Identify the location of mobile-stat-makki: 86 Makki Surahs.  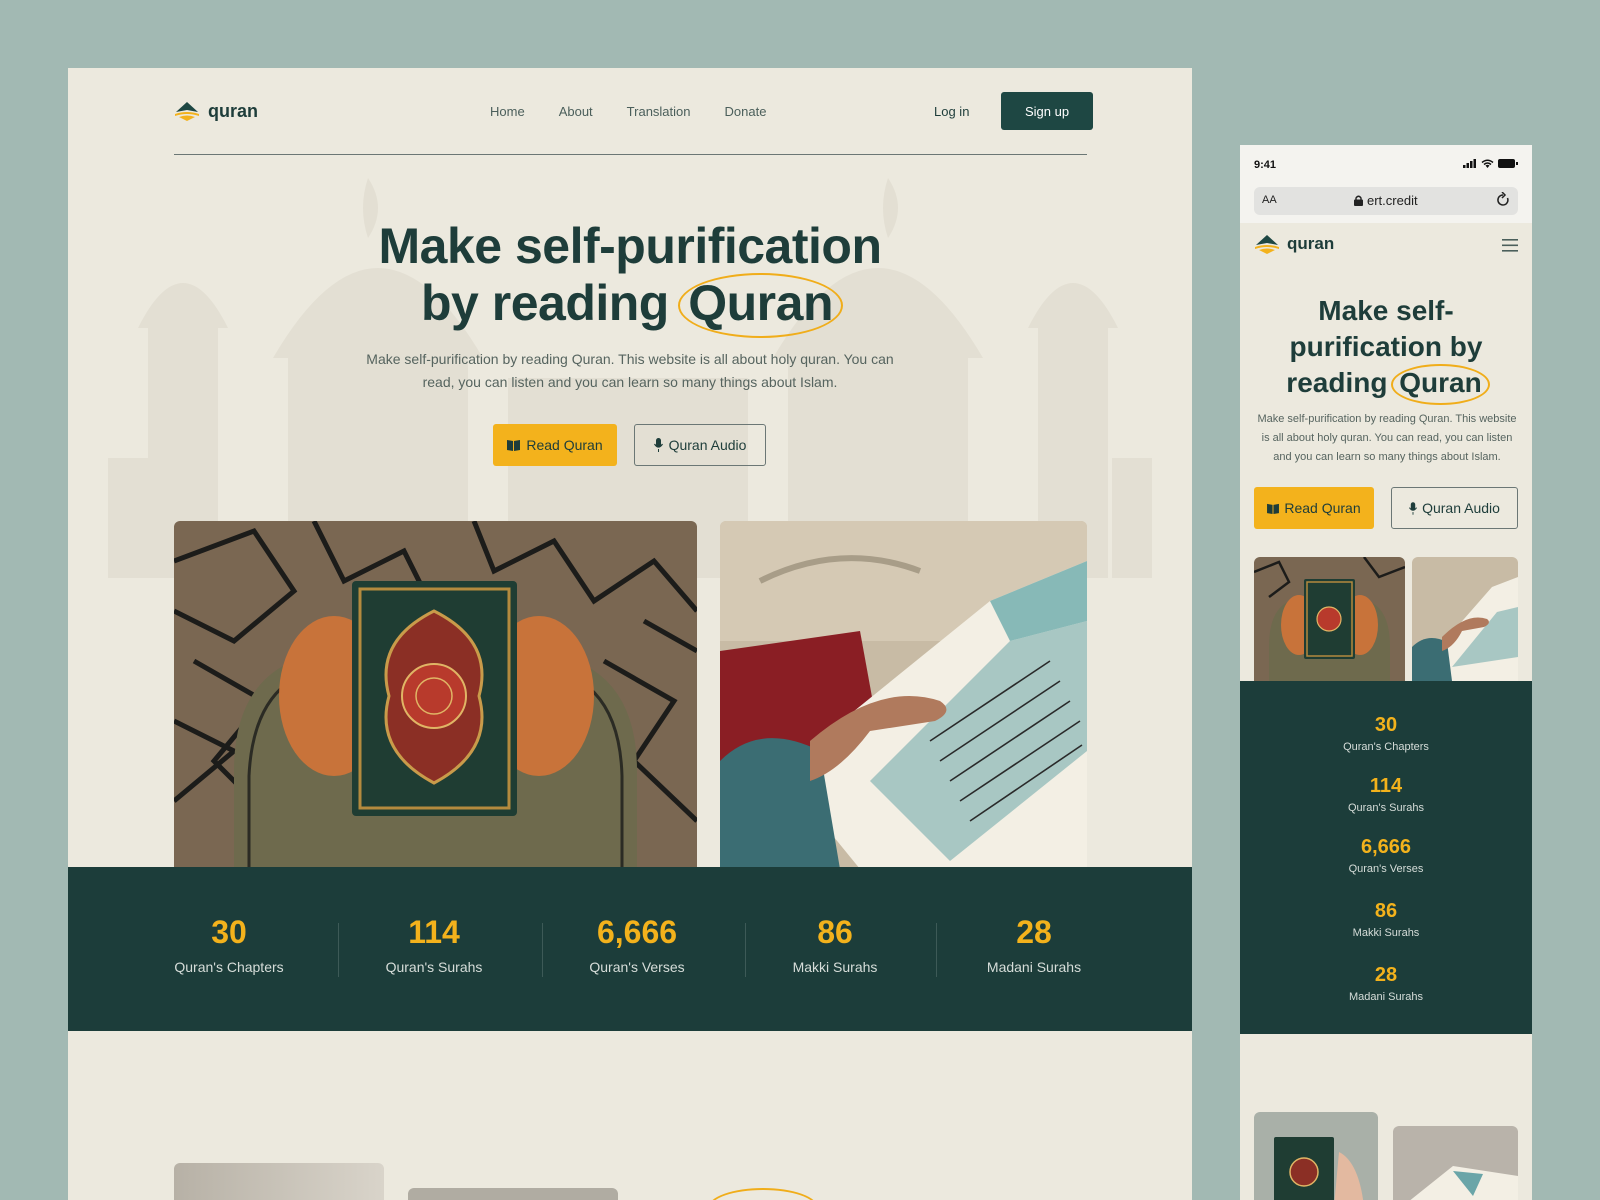
(1386, 919).